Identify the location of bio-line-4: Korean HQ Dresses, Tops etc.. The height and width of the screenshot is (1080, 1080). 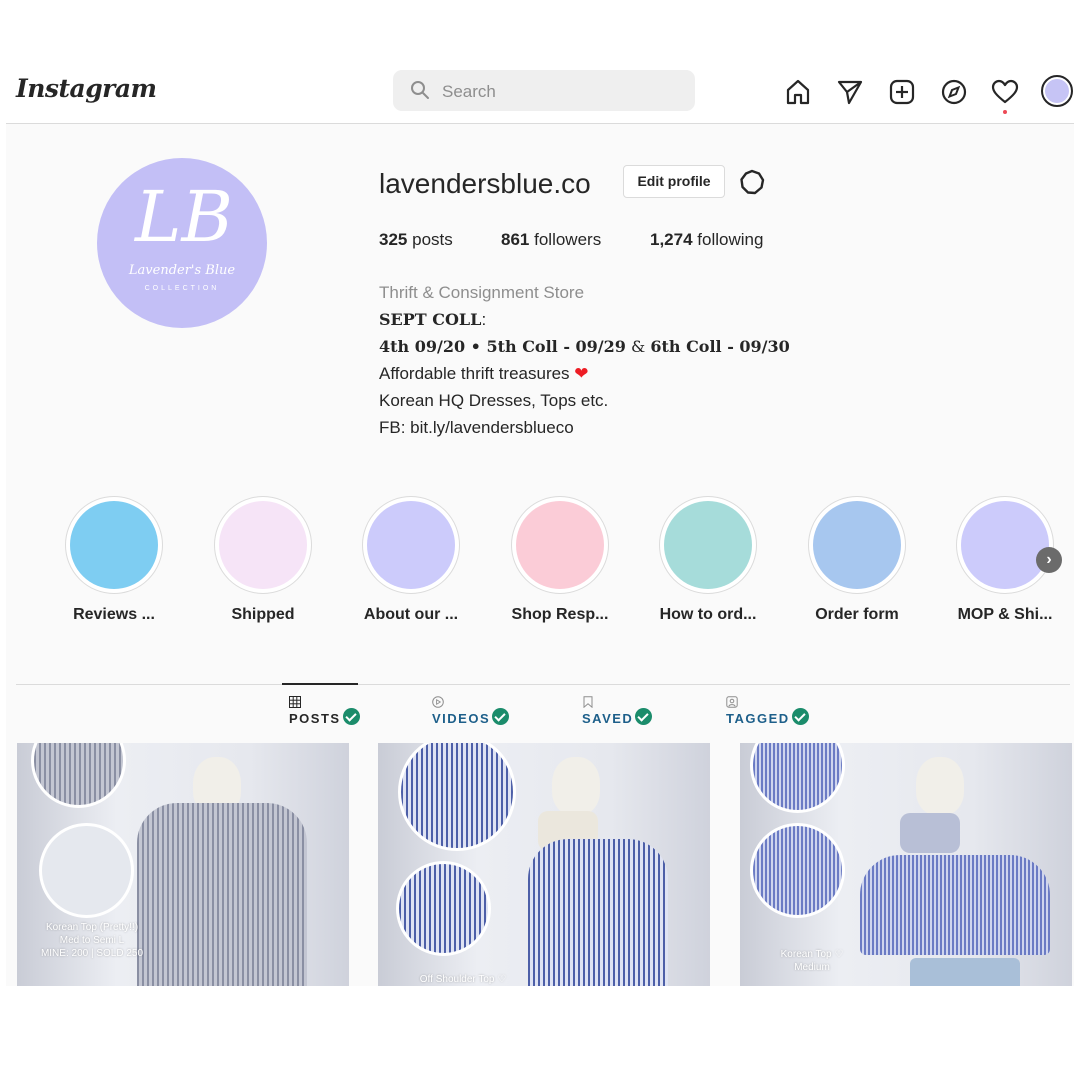
(494, 400).